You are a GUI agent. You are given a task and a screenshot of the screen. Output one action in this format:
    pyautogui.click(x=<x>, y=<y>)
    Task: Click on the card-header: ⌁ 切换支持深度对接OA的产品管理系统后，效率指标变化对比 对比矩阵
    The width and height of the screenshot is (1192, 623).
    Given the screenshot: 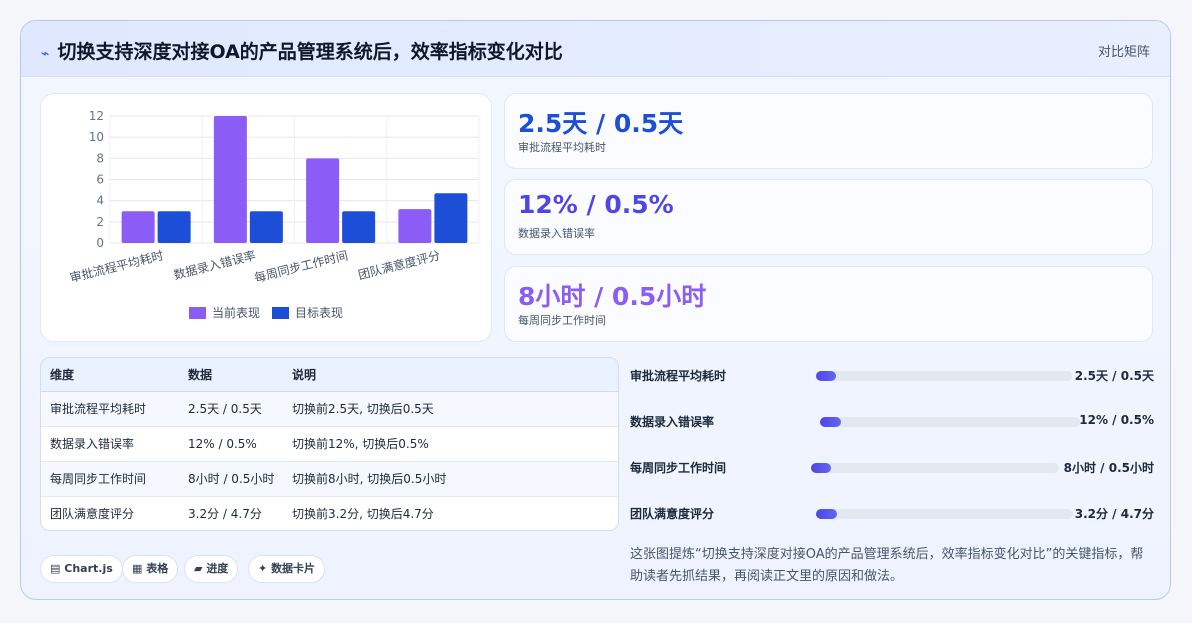 What is the action you would take?
    pyautogui.click(x=595, y=49)
    